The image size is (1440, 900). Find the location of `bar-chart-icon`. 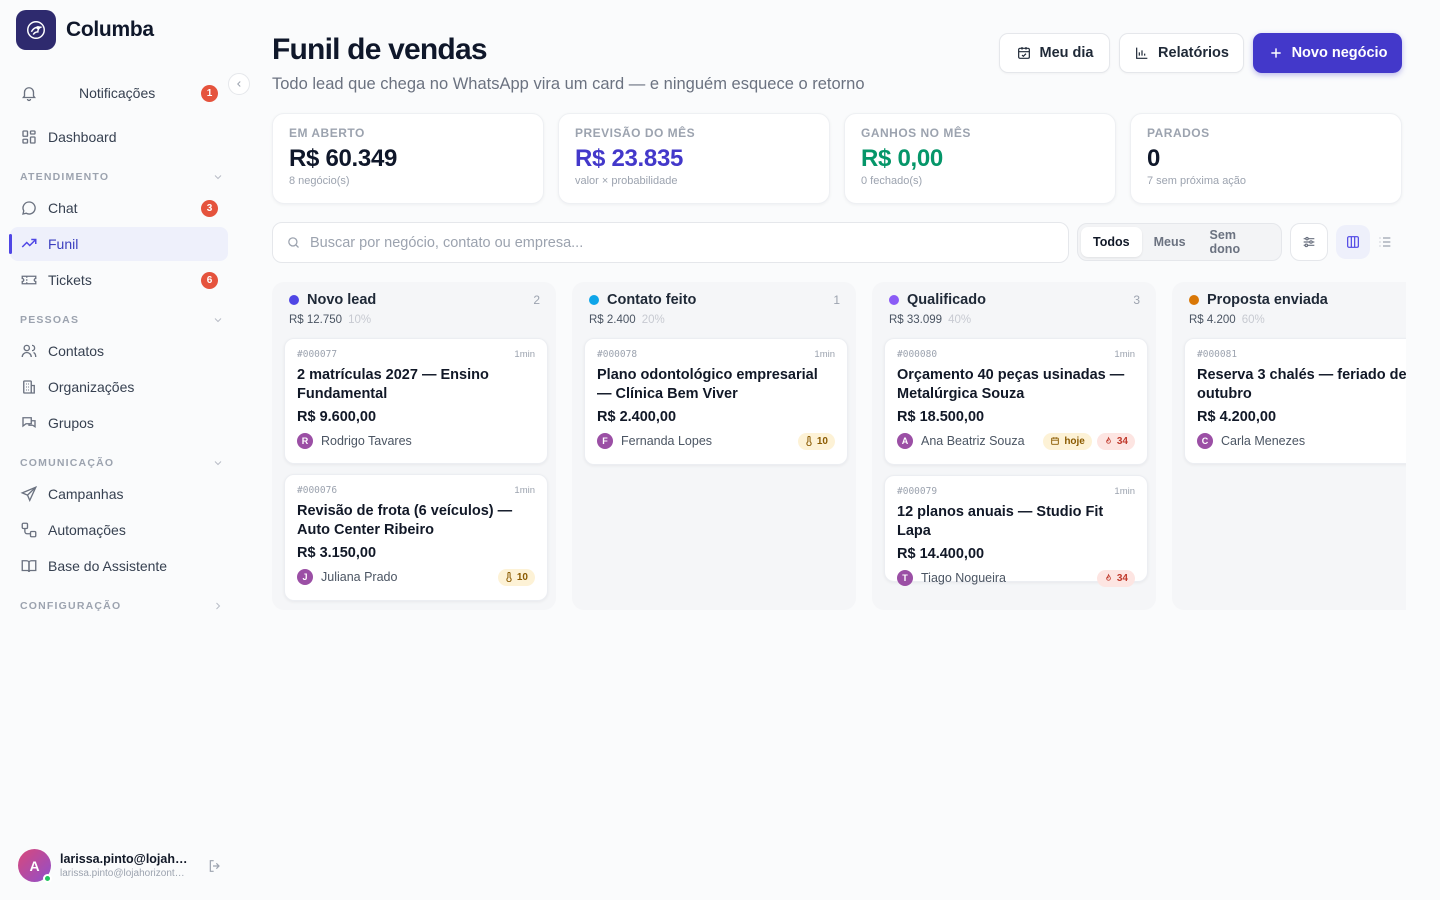

bar-chart-icon is located at coordinates (1142, 53).